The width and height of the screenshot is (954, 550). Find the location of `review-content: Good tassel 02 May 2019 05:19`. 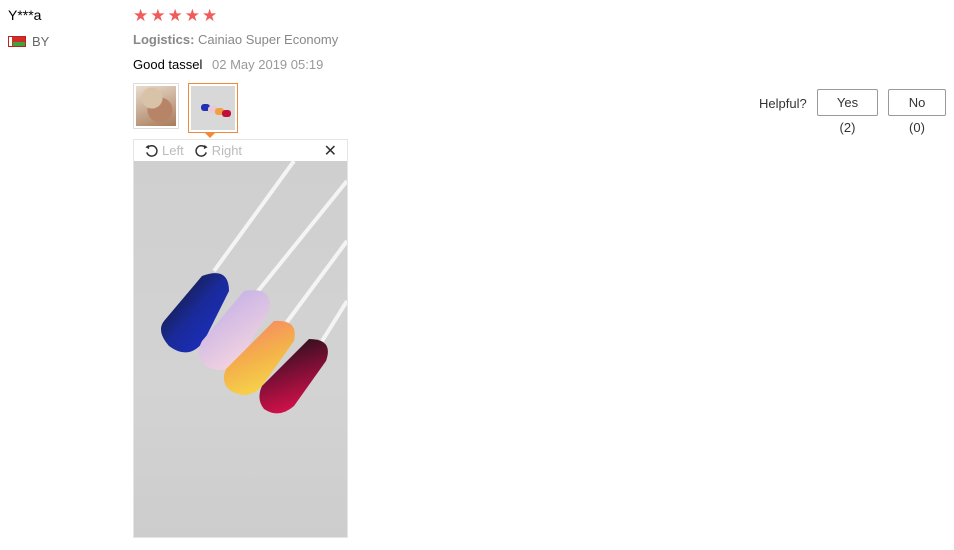

review-content: Good tassel 02 May 2019 05:19 is located at coordinates (228, 64).